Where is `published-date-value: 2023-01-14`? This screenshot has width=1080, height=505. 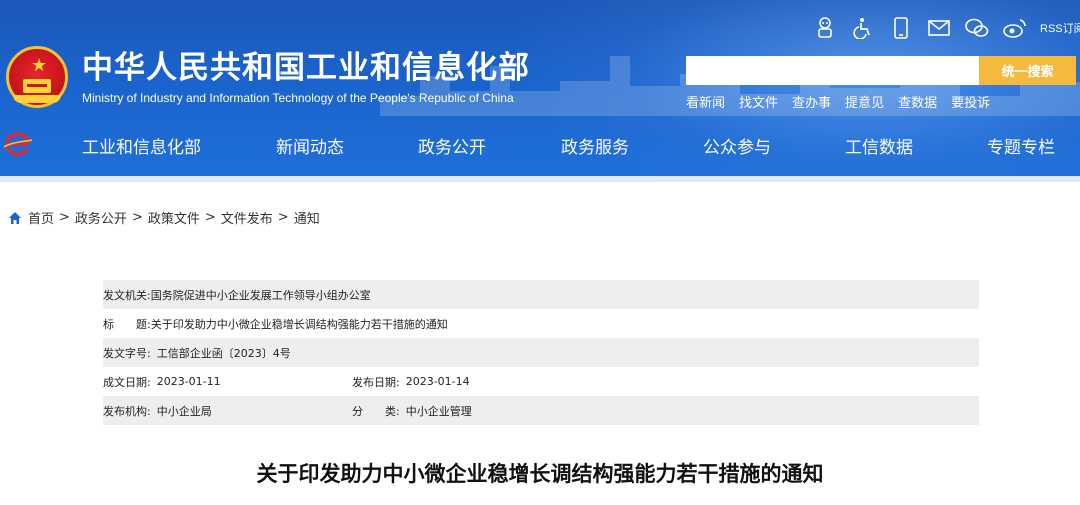 published-date-value: 2023-01-14 is located at coordinates (437, 381).